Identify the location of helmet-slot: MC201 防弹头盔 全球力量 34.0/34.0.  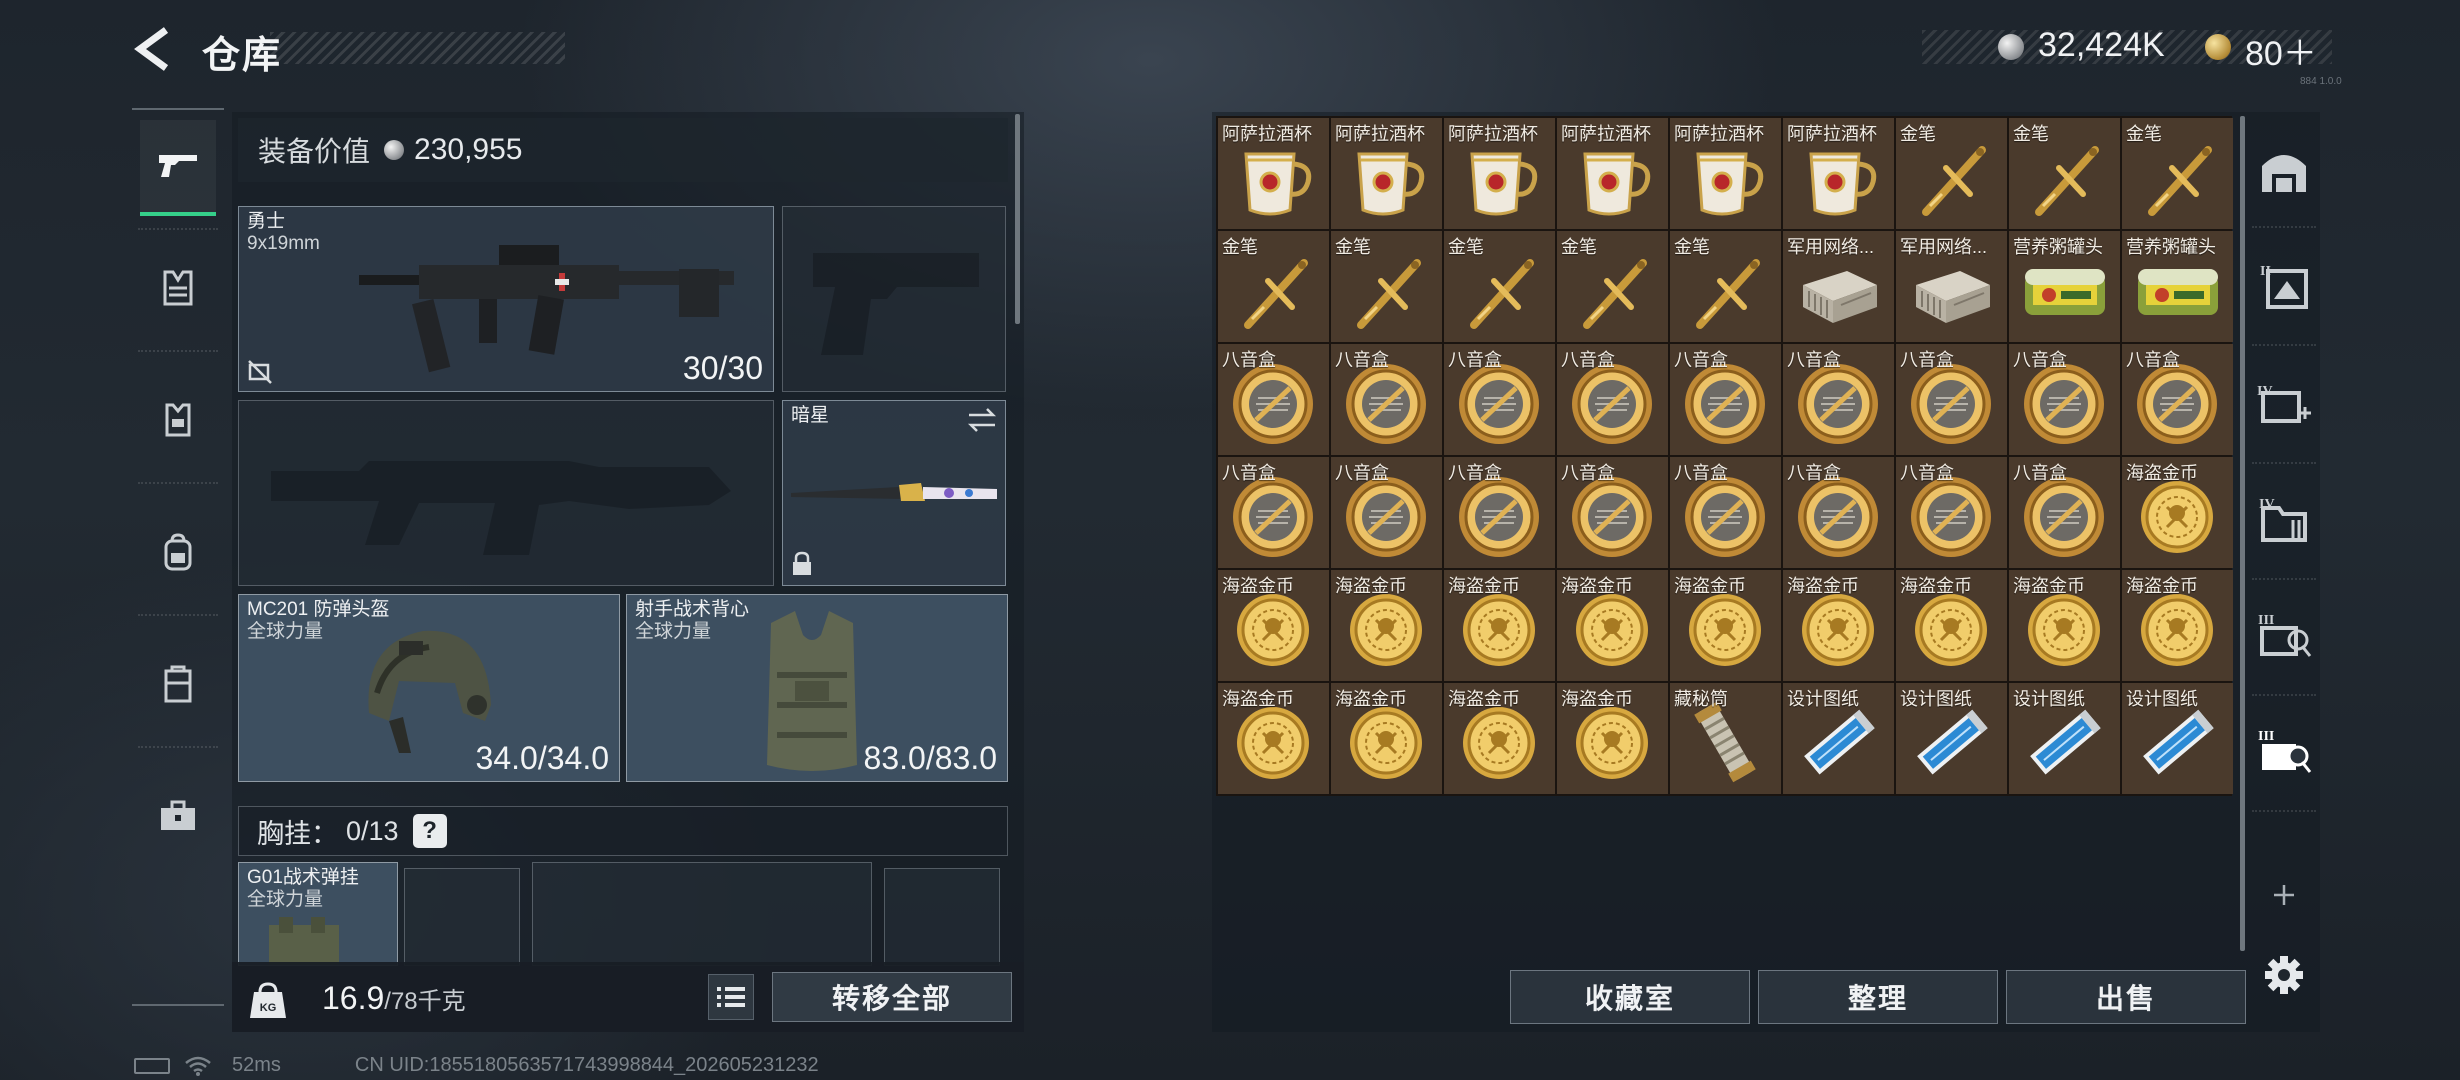
(429, 688).